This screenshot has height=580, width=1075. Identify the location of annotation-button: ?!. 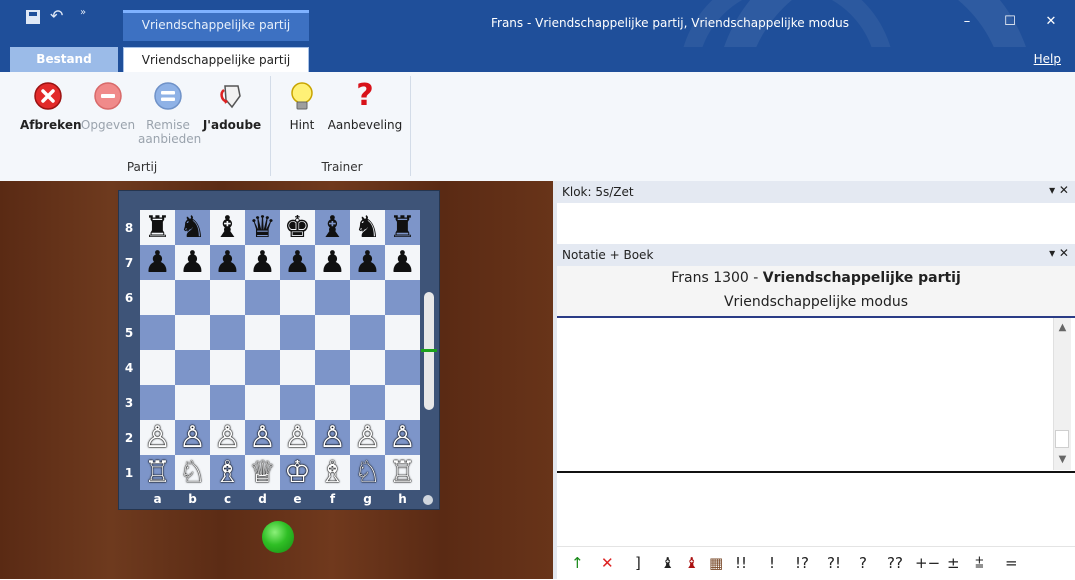
(834, 563).